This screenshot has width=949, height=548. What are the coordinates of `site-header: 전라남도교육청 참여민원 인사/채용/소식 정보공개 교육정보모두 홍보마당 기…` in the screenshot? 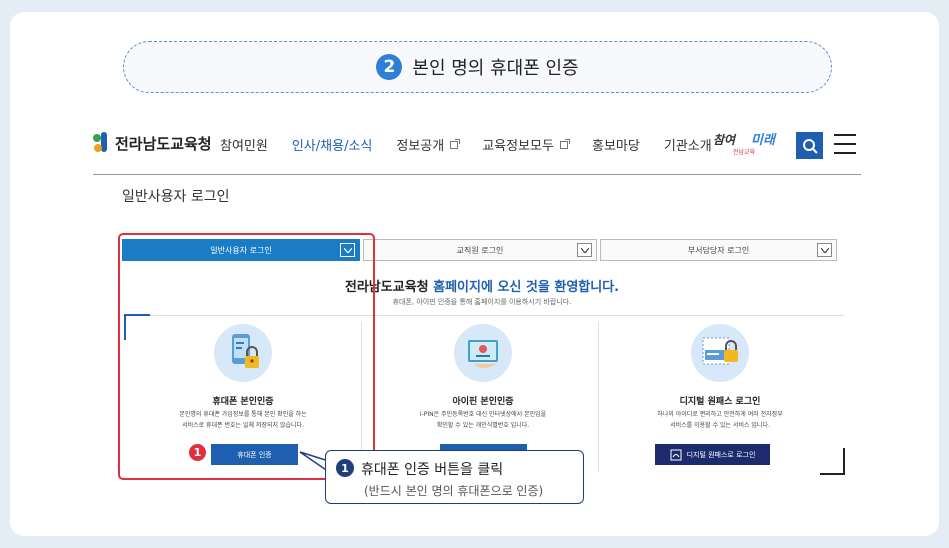 It's located at (477, 150).